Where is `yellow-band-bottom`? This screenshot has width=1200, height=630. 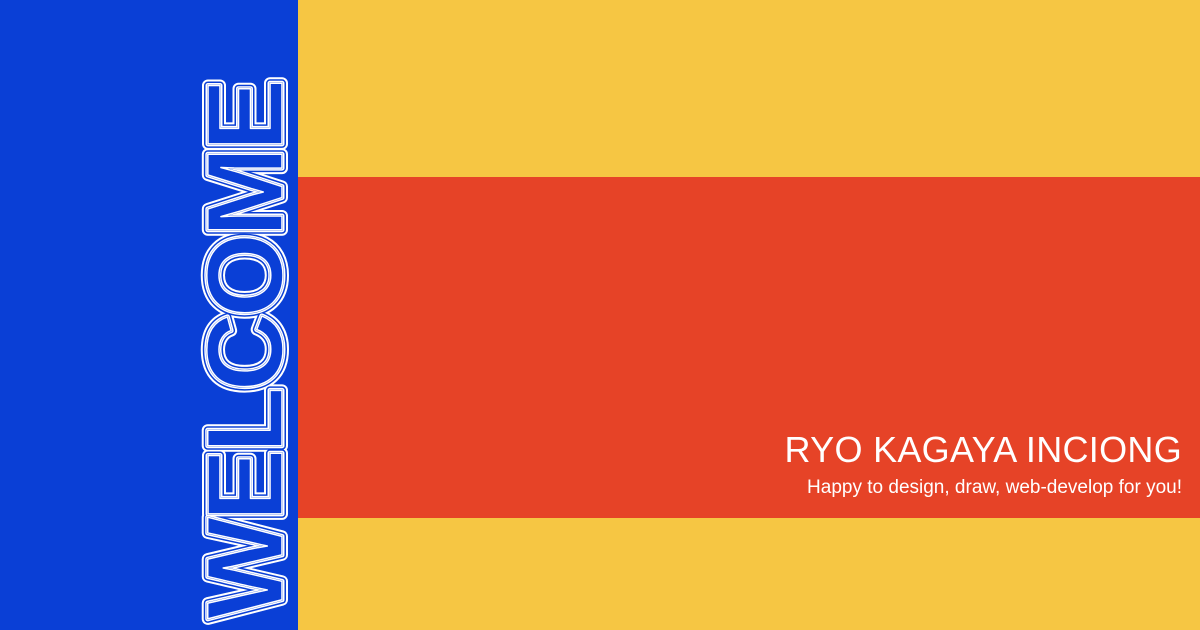 yellow-band-bottom is located at coordinates (749, 574).